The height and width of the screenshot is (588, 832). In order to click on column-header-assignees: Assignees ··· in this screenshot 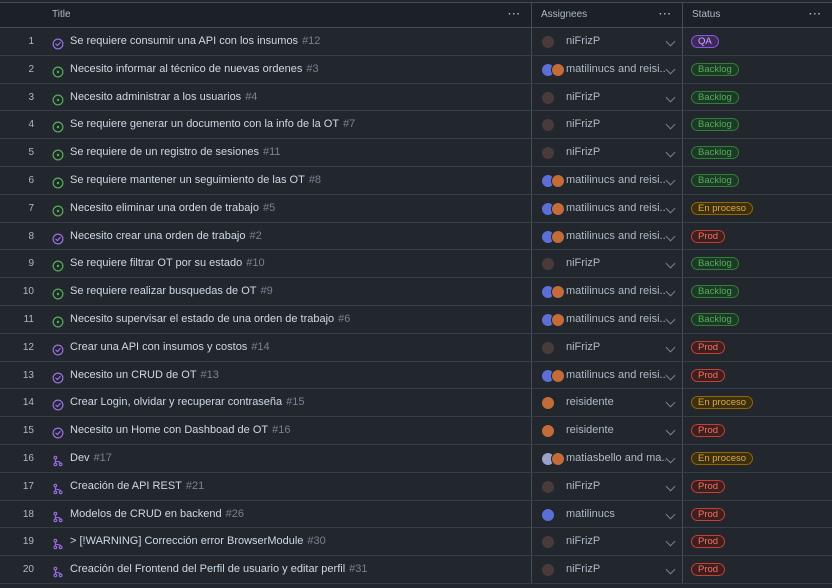, I will do `click(606, 15)`.